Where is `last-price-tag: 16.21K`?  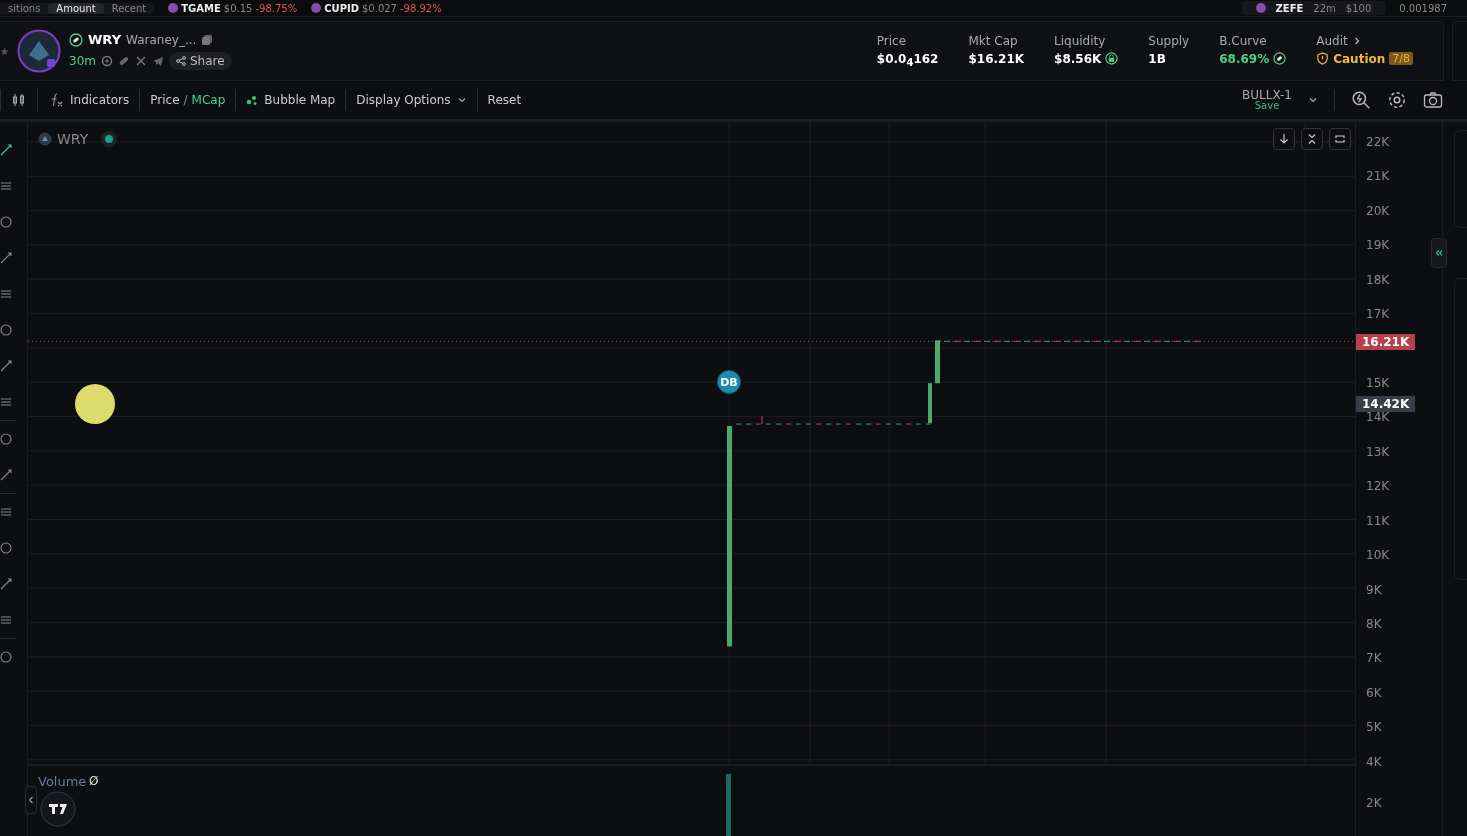 last-price-tag: 16.21K is located at coordinates (1386, 342).